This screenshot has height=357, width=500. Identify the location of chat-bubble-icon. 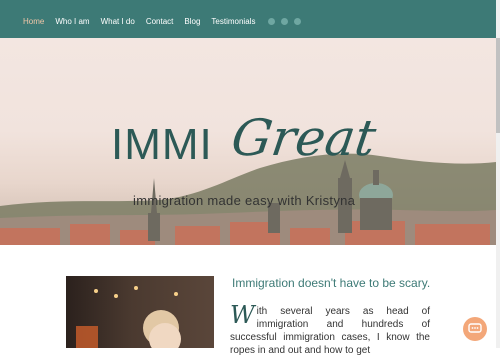
(475, 328).